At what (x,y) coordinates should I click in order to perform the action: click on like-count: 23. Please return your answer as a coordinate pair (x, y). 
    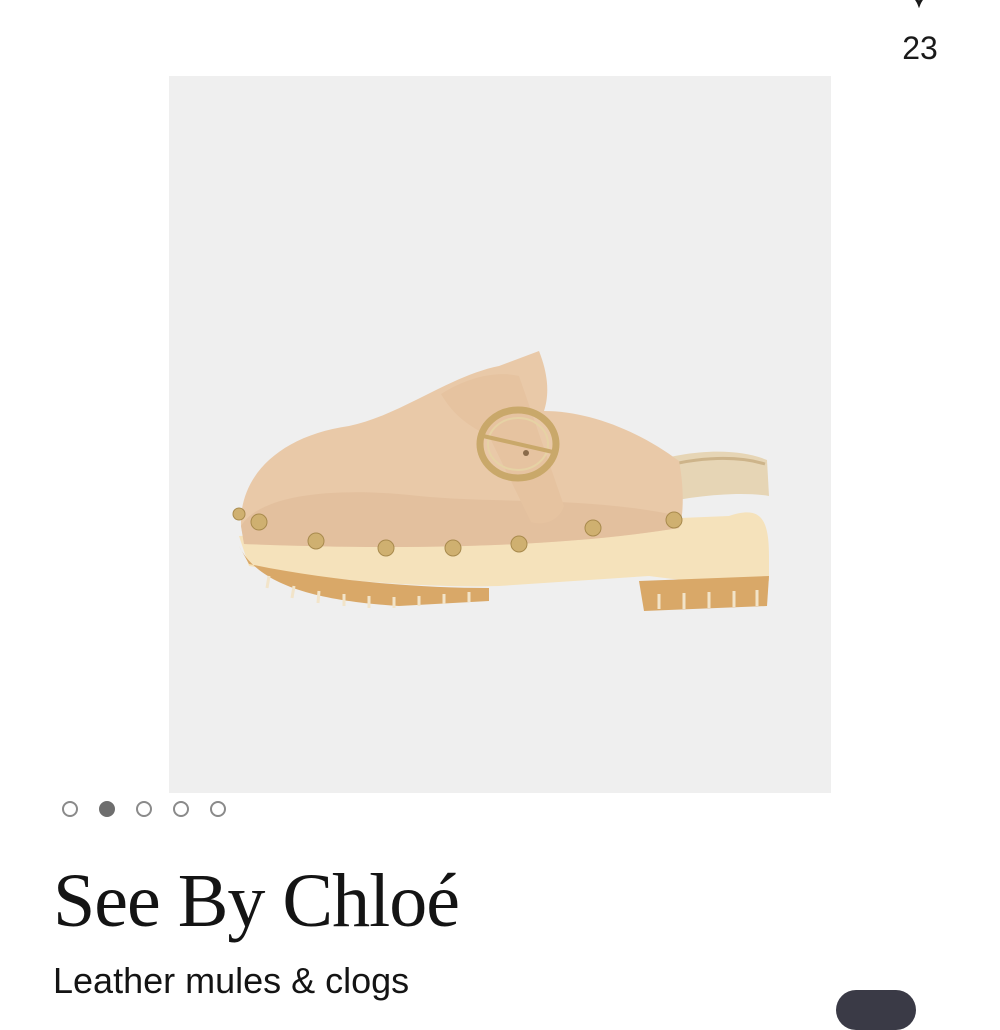
    Looking at the image, I should click on (920, 48).